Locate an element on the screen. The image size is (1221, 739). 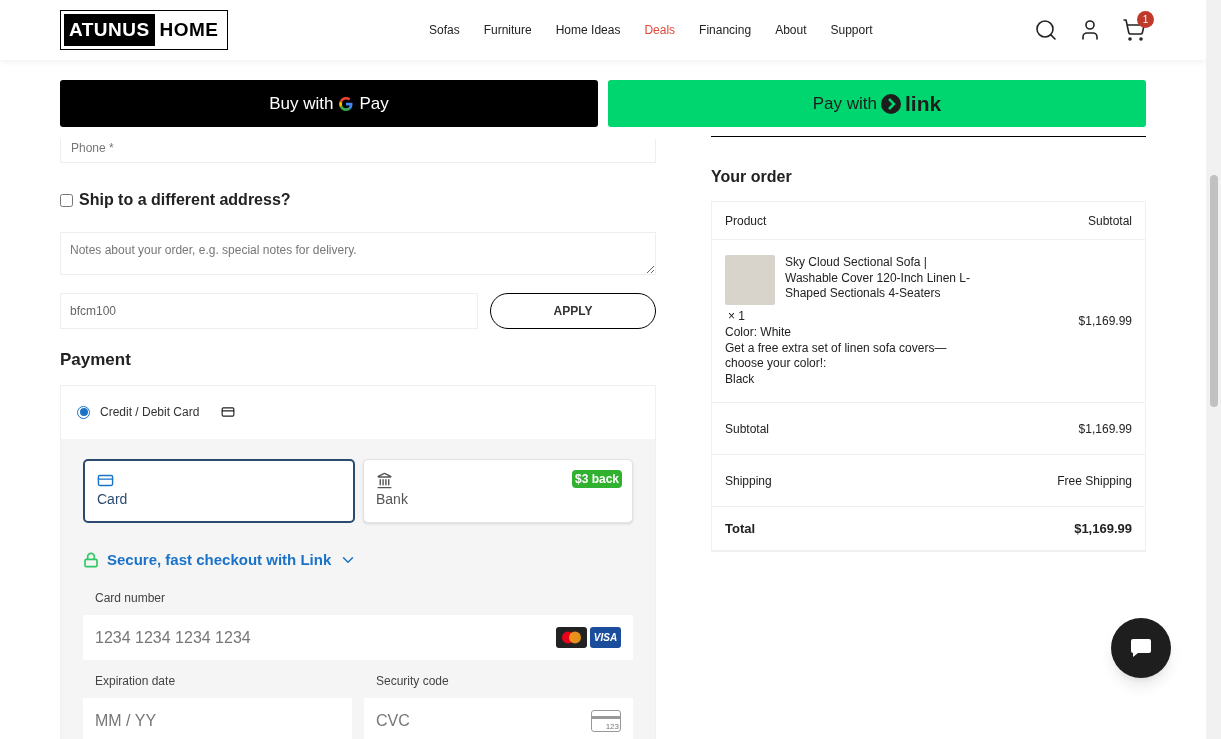
order-notes-field: Notes about your order, e.g. special notes for delivery. is located at coordinates (358, 253).